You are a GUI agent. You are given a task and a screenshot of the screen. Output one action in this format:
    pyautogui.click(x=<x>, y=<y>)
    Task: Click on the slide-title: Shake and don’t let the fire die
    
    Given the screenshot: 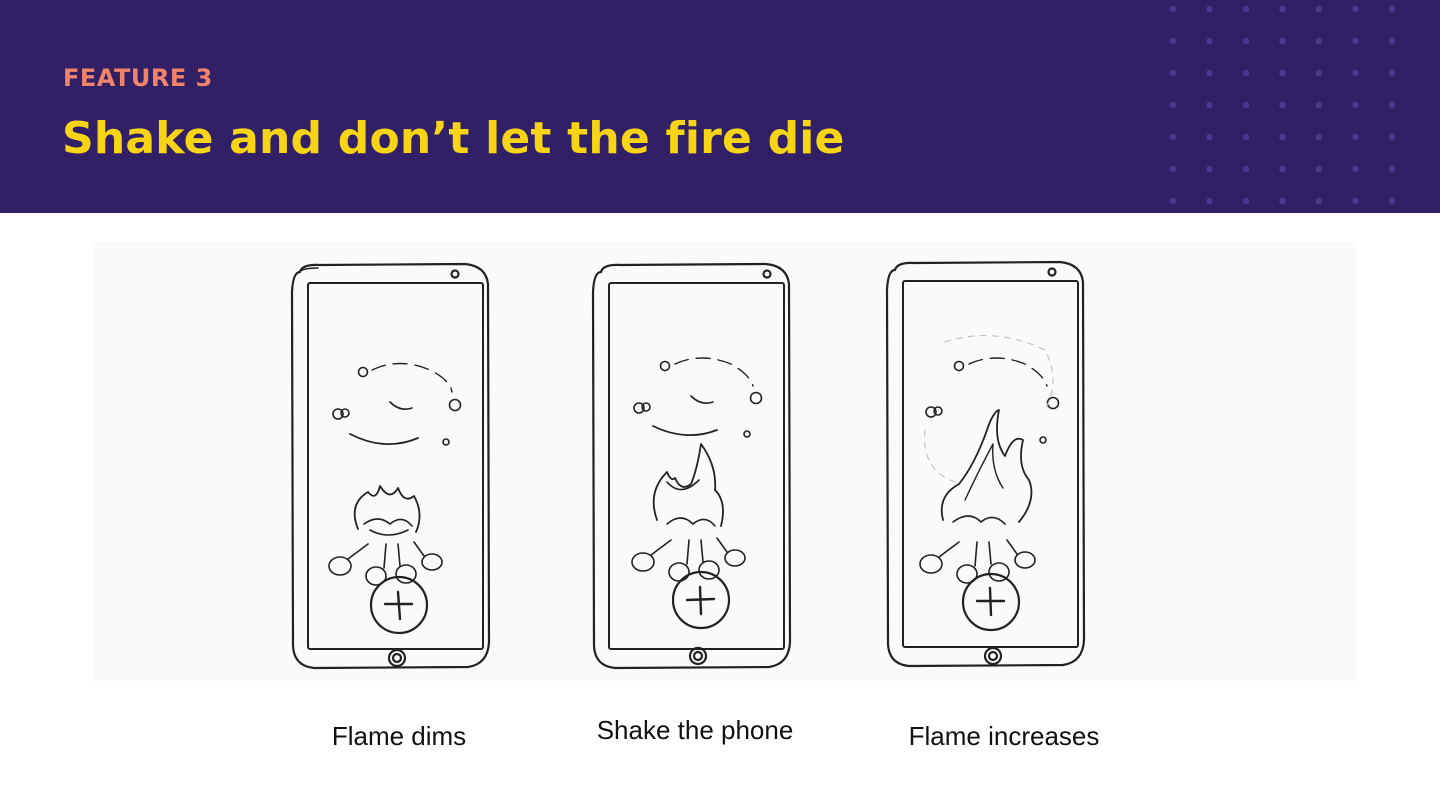 What is the action you would take?
    pyautogui.click(x=453, y=138)
    